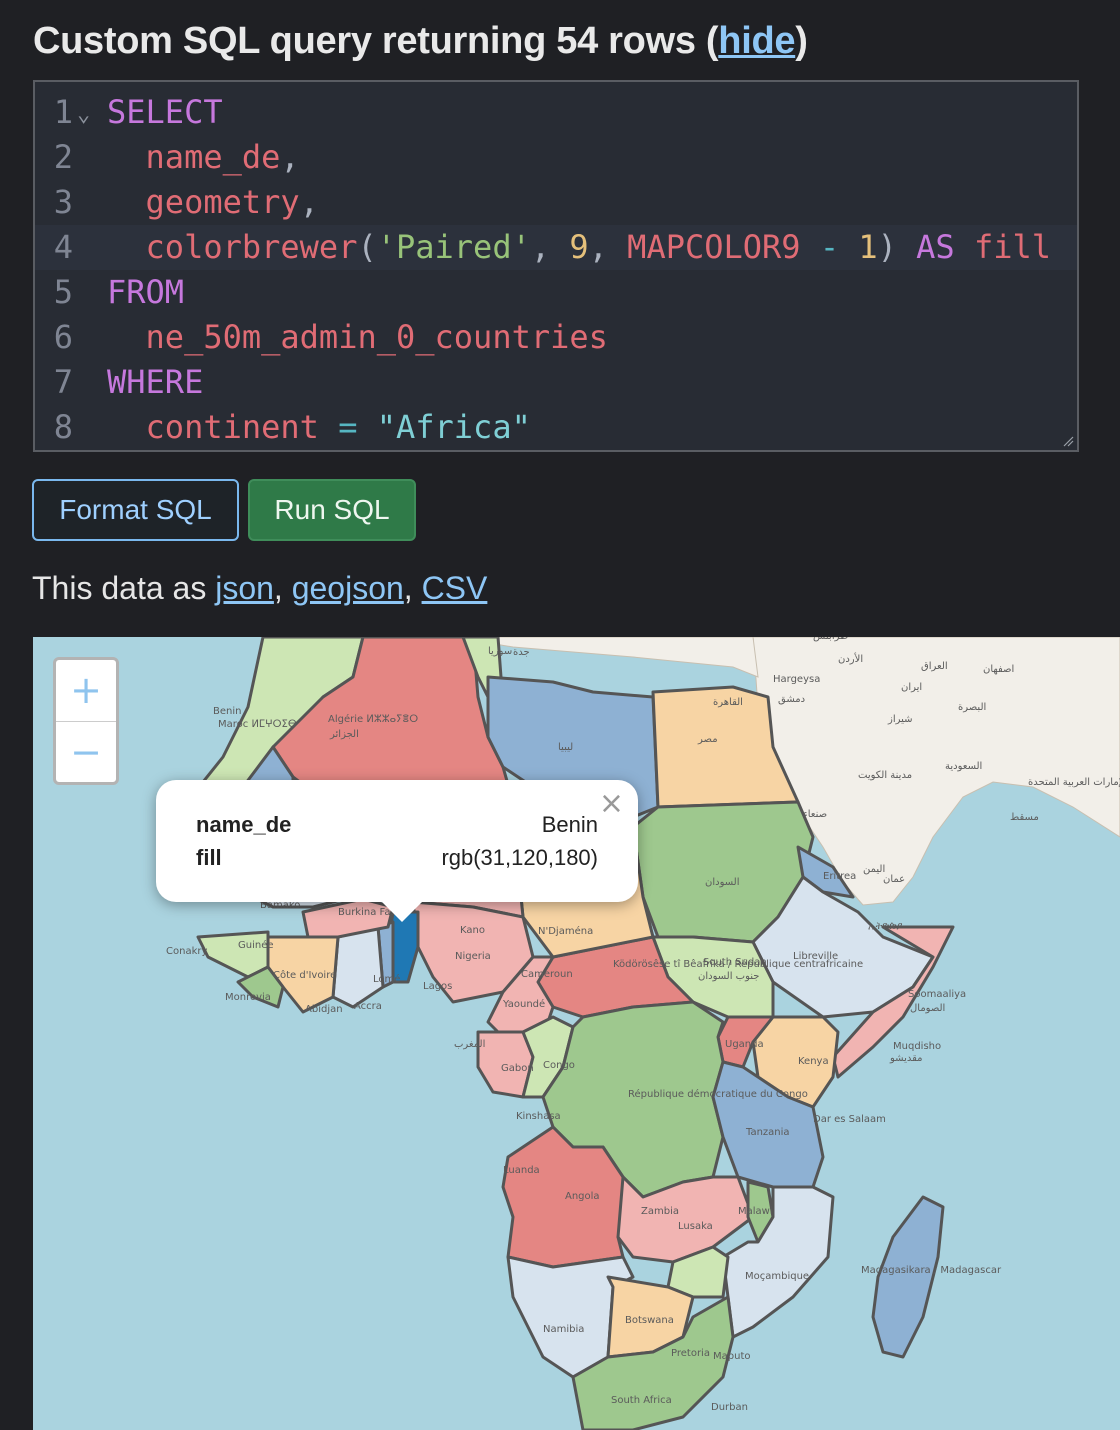 Image resolution: width=1120 pixels, height=1430 pixels. Describe the element at coordinates (63, 427) in the screenshot. I see `line-number: 8` at that location.